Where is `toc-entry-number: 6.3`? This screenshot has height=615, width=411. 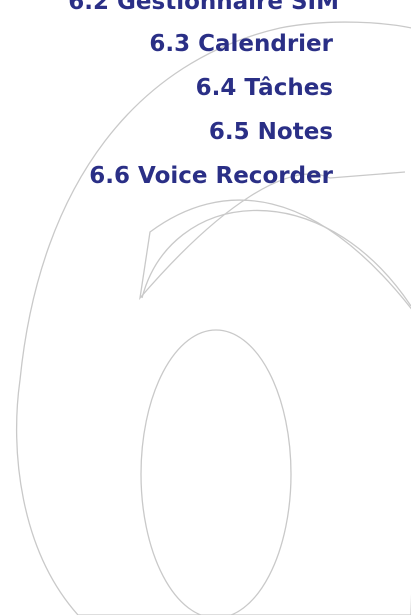 toc-entry-number: 6.3 is located at coordinates (170, 44).